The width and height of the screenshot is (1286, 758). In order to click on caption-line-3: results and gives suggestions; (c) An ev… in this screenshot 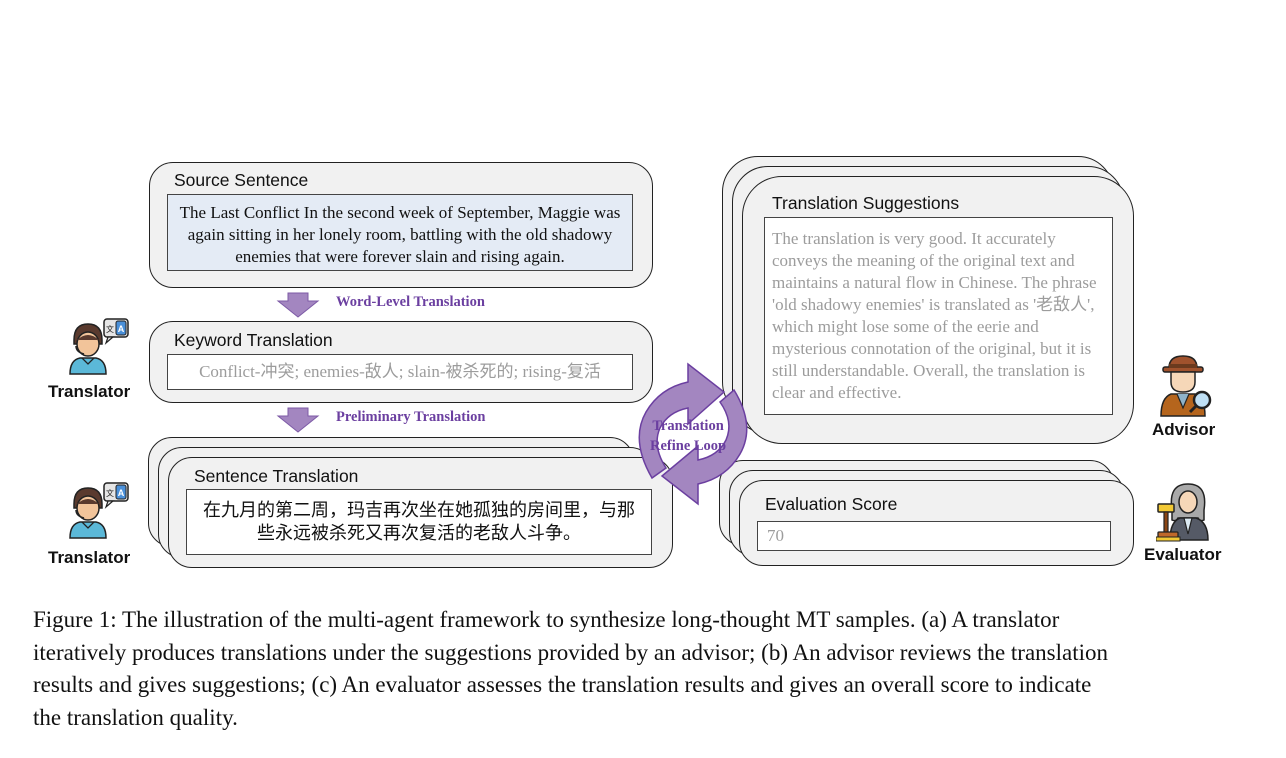, I will do `click(562, 684)`.